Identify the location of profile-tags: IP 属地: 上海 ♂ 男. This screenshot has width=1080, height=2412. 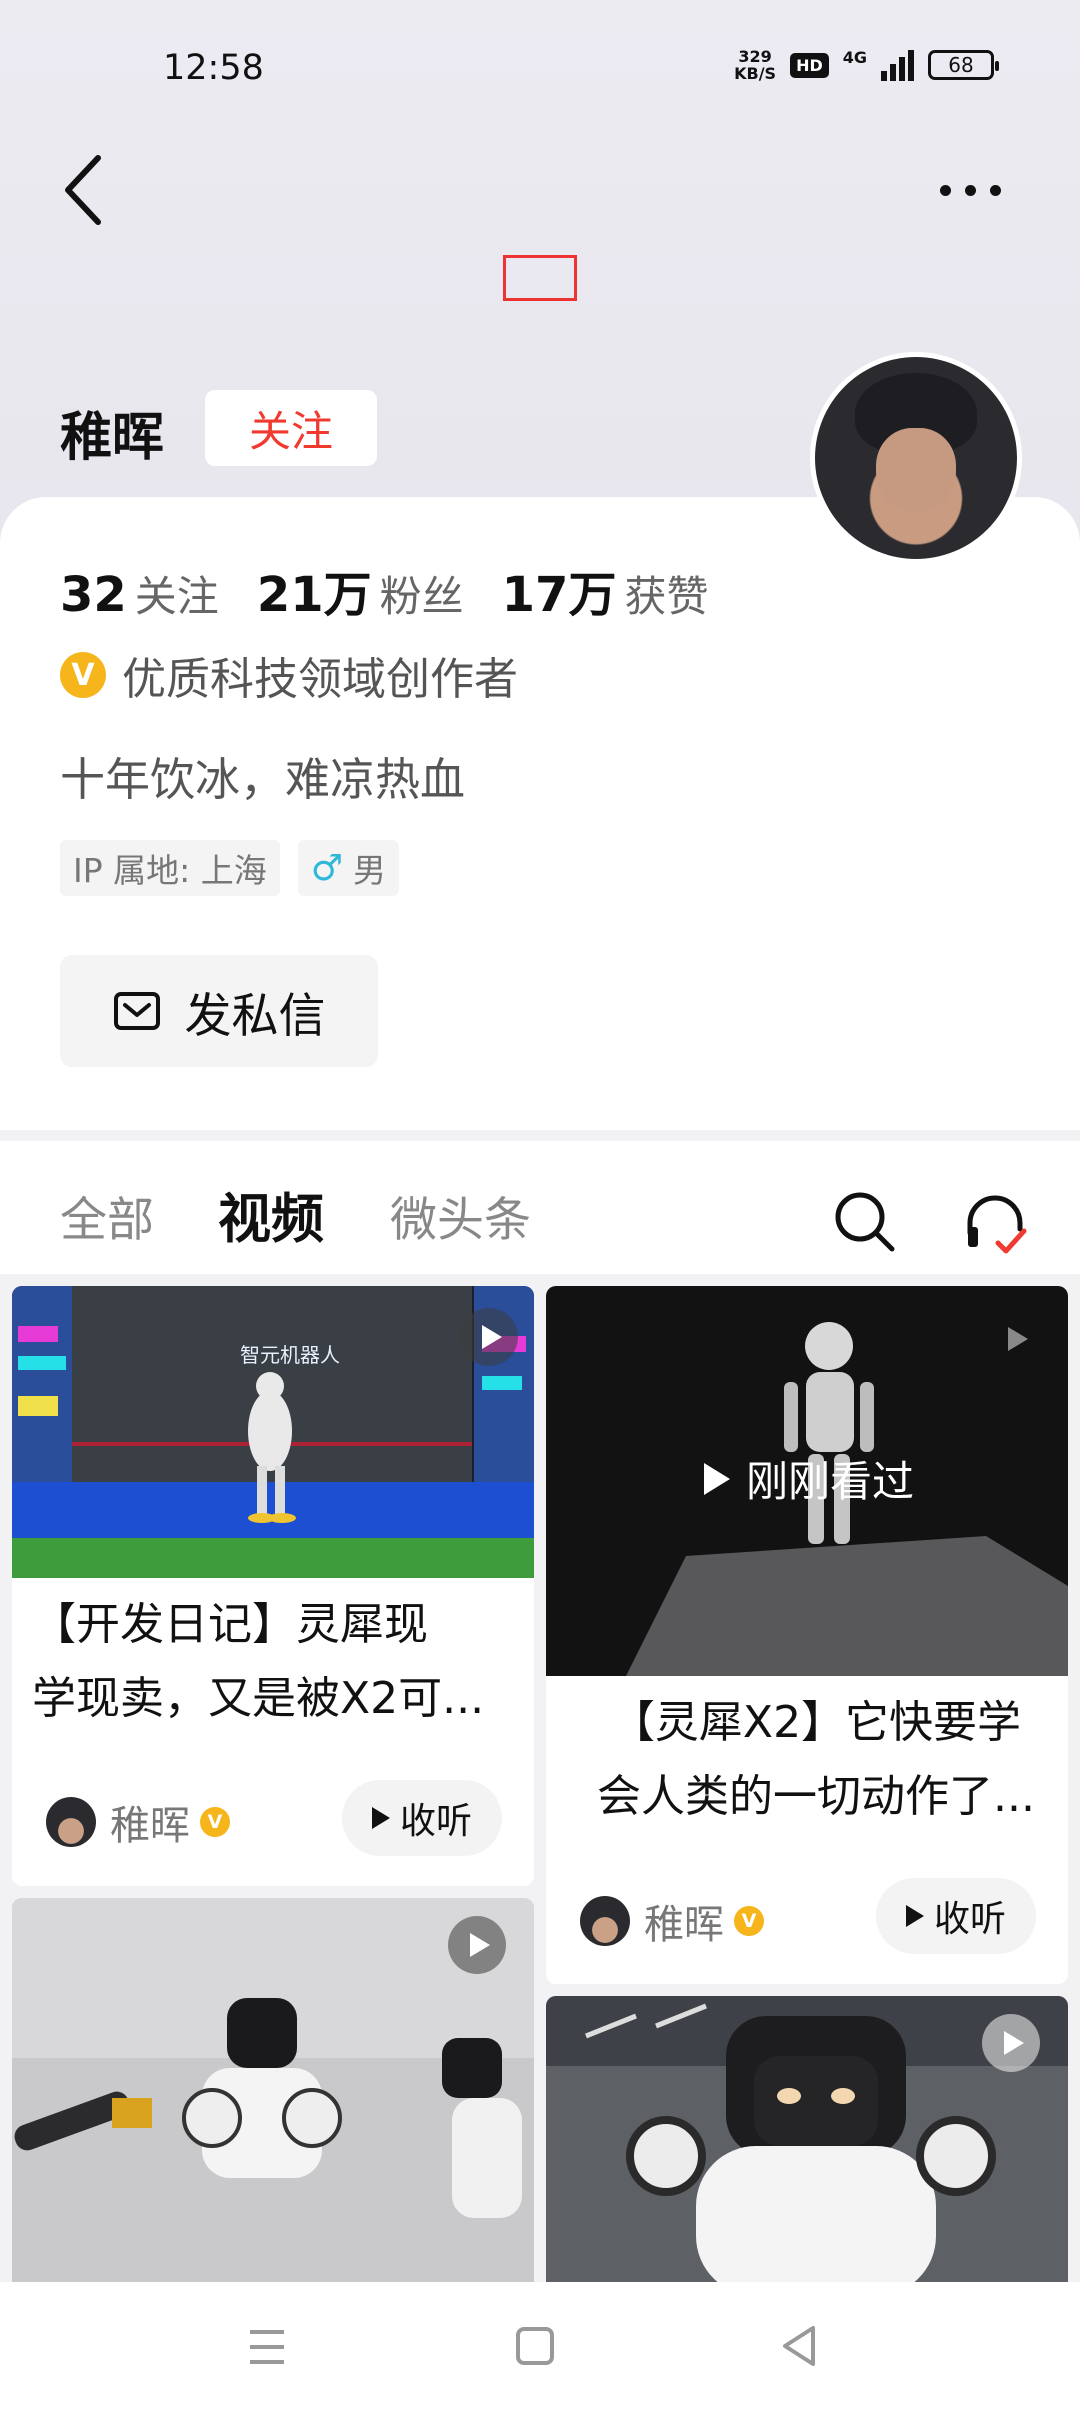
(230, 868).